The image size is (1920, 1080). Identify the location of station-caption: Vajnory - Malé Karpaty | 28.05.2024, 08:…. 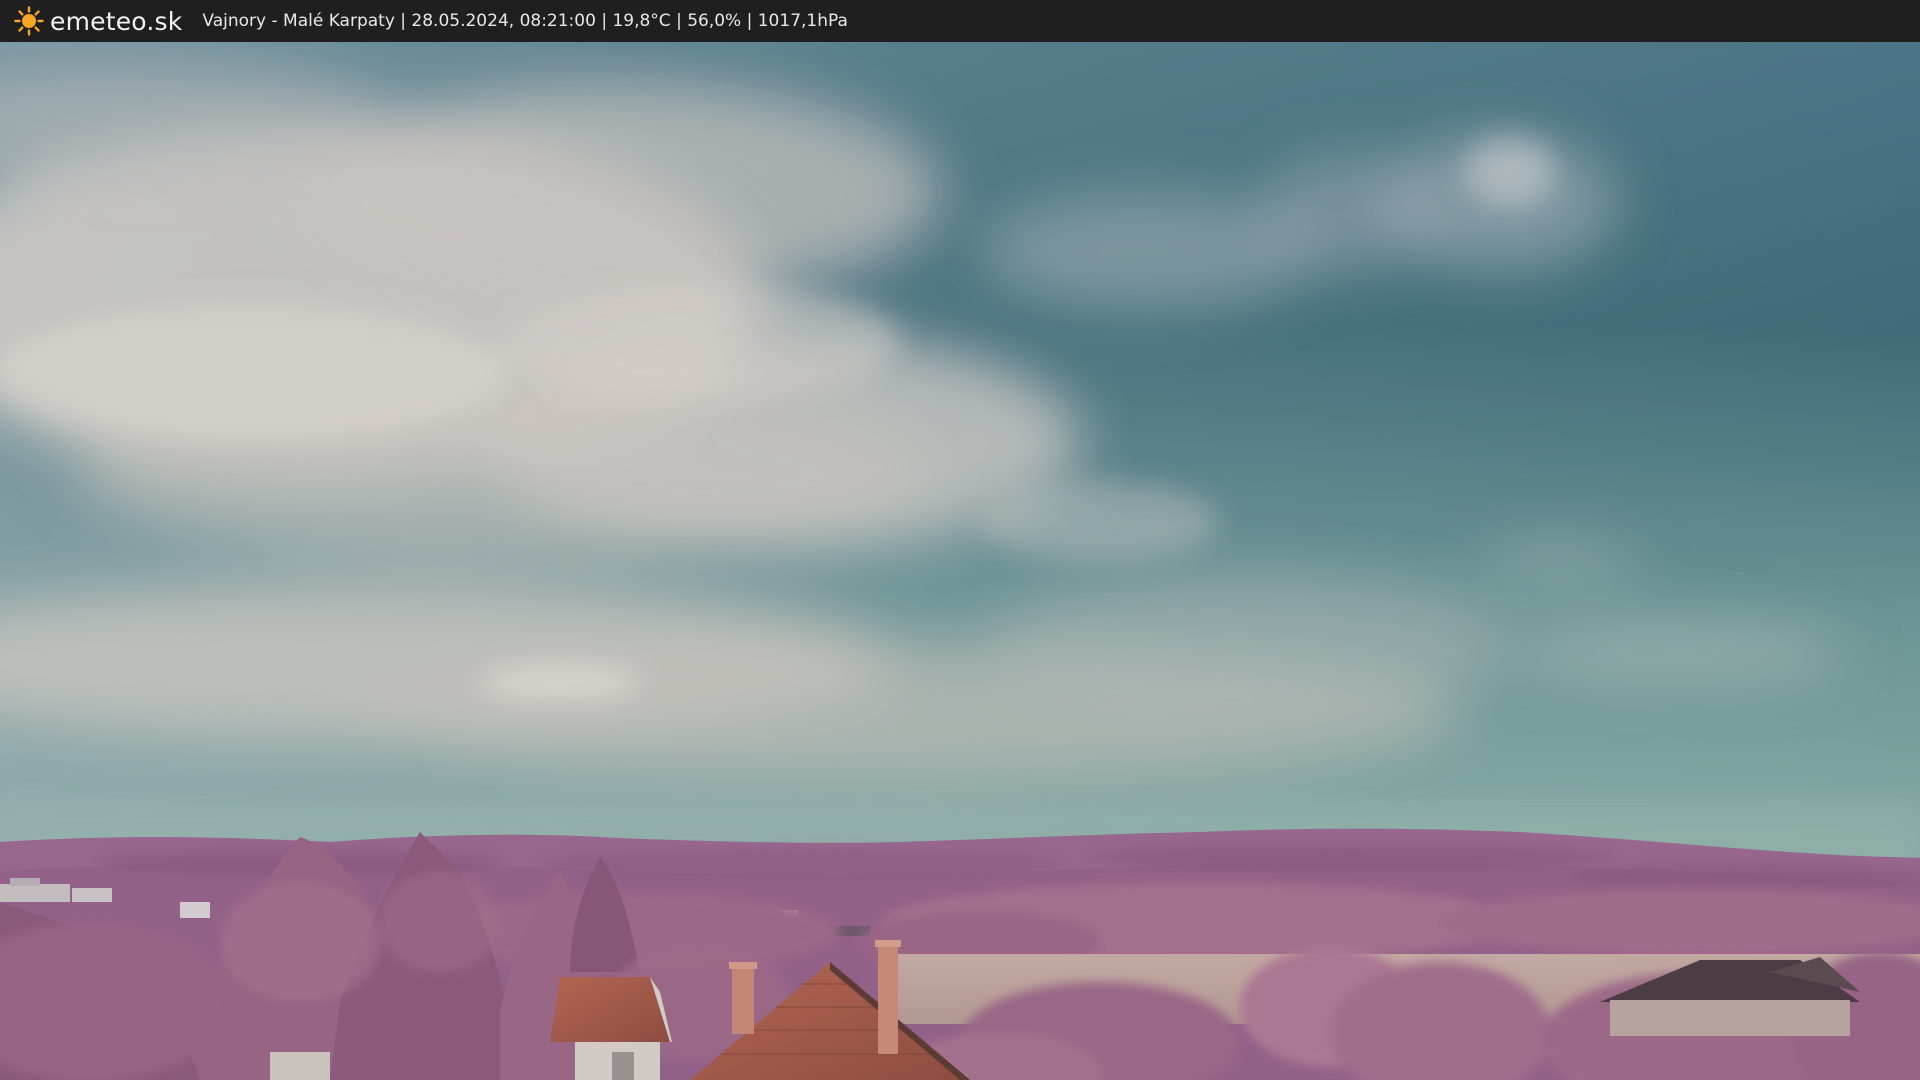
(525, 21).